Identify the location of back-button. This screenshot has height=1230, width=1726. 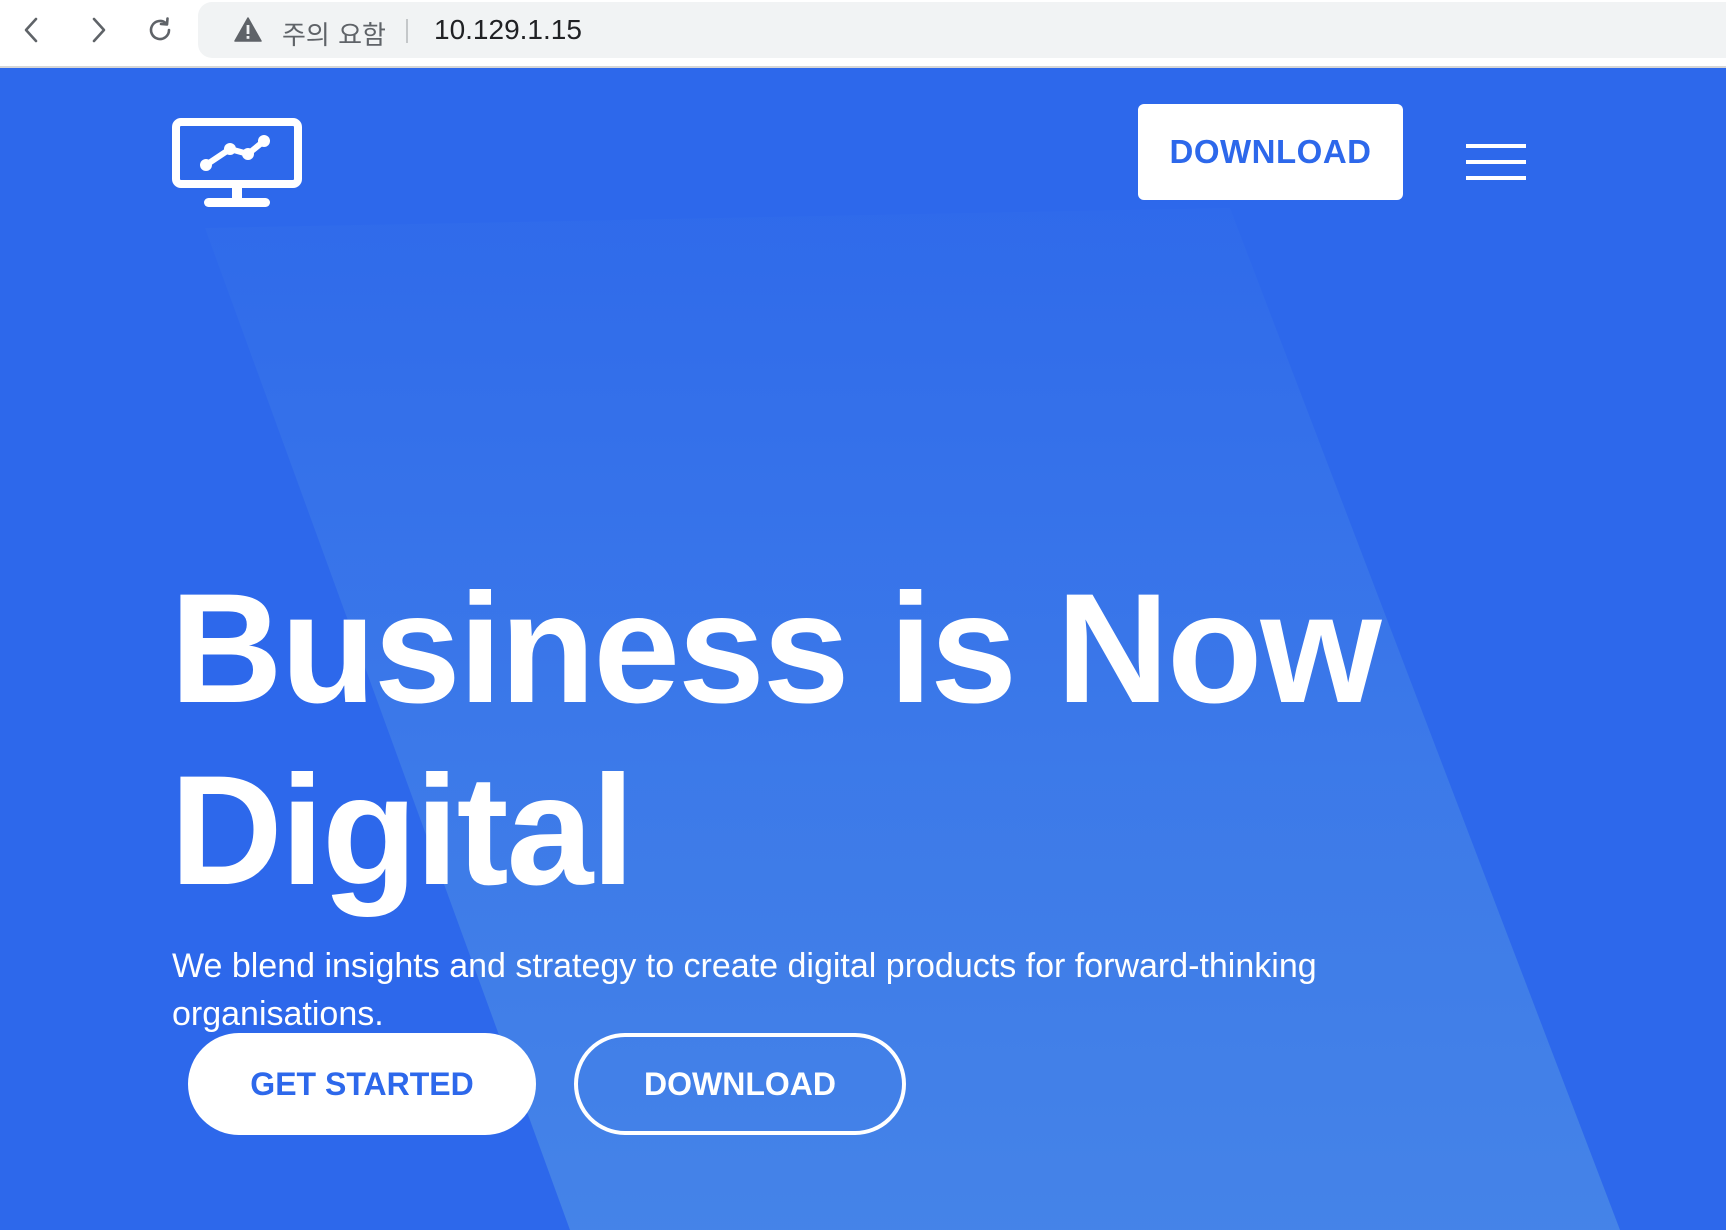
(32, 30).